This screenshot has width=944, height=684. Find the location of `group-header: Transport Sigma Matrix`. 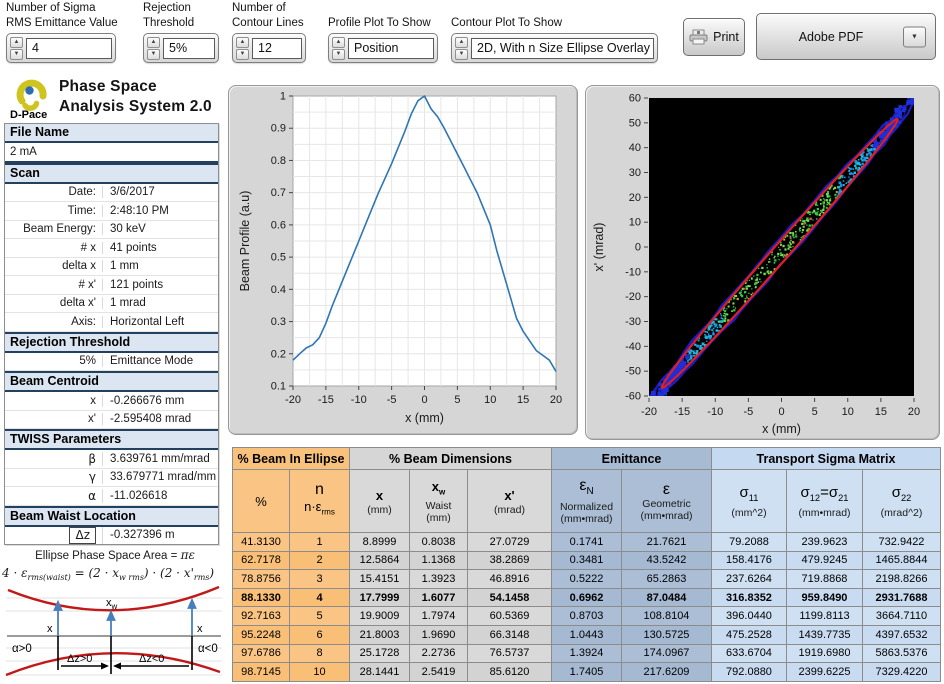

group-header: Transport Sigma Matrix is located at coordinates (826, 458).